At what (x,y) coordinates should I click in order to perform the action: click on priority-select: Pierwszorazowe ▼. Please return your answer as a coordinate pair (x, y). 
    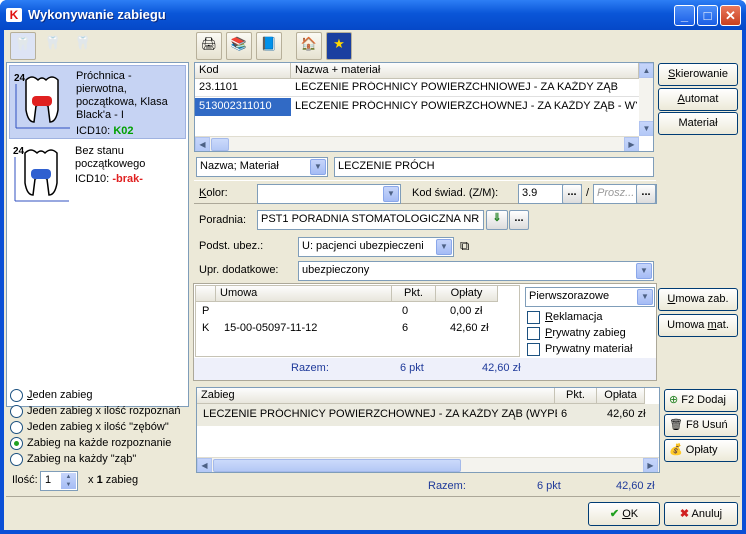
    Looking at the image, I should click on (590, 297).